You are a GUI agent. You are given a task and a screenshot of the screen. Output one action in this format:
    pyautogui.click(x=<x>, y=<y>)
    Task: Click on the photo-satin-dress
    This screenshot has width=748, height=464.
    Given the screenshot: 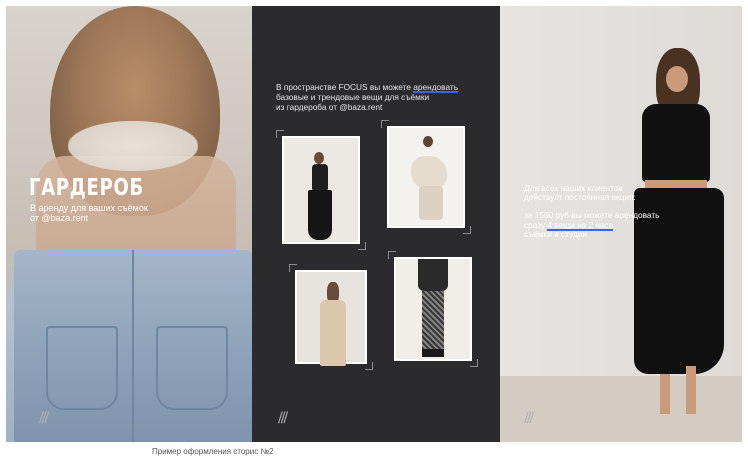 What is the action you would take?
    pyautogui.click(x=331, y=318)
    